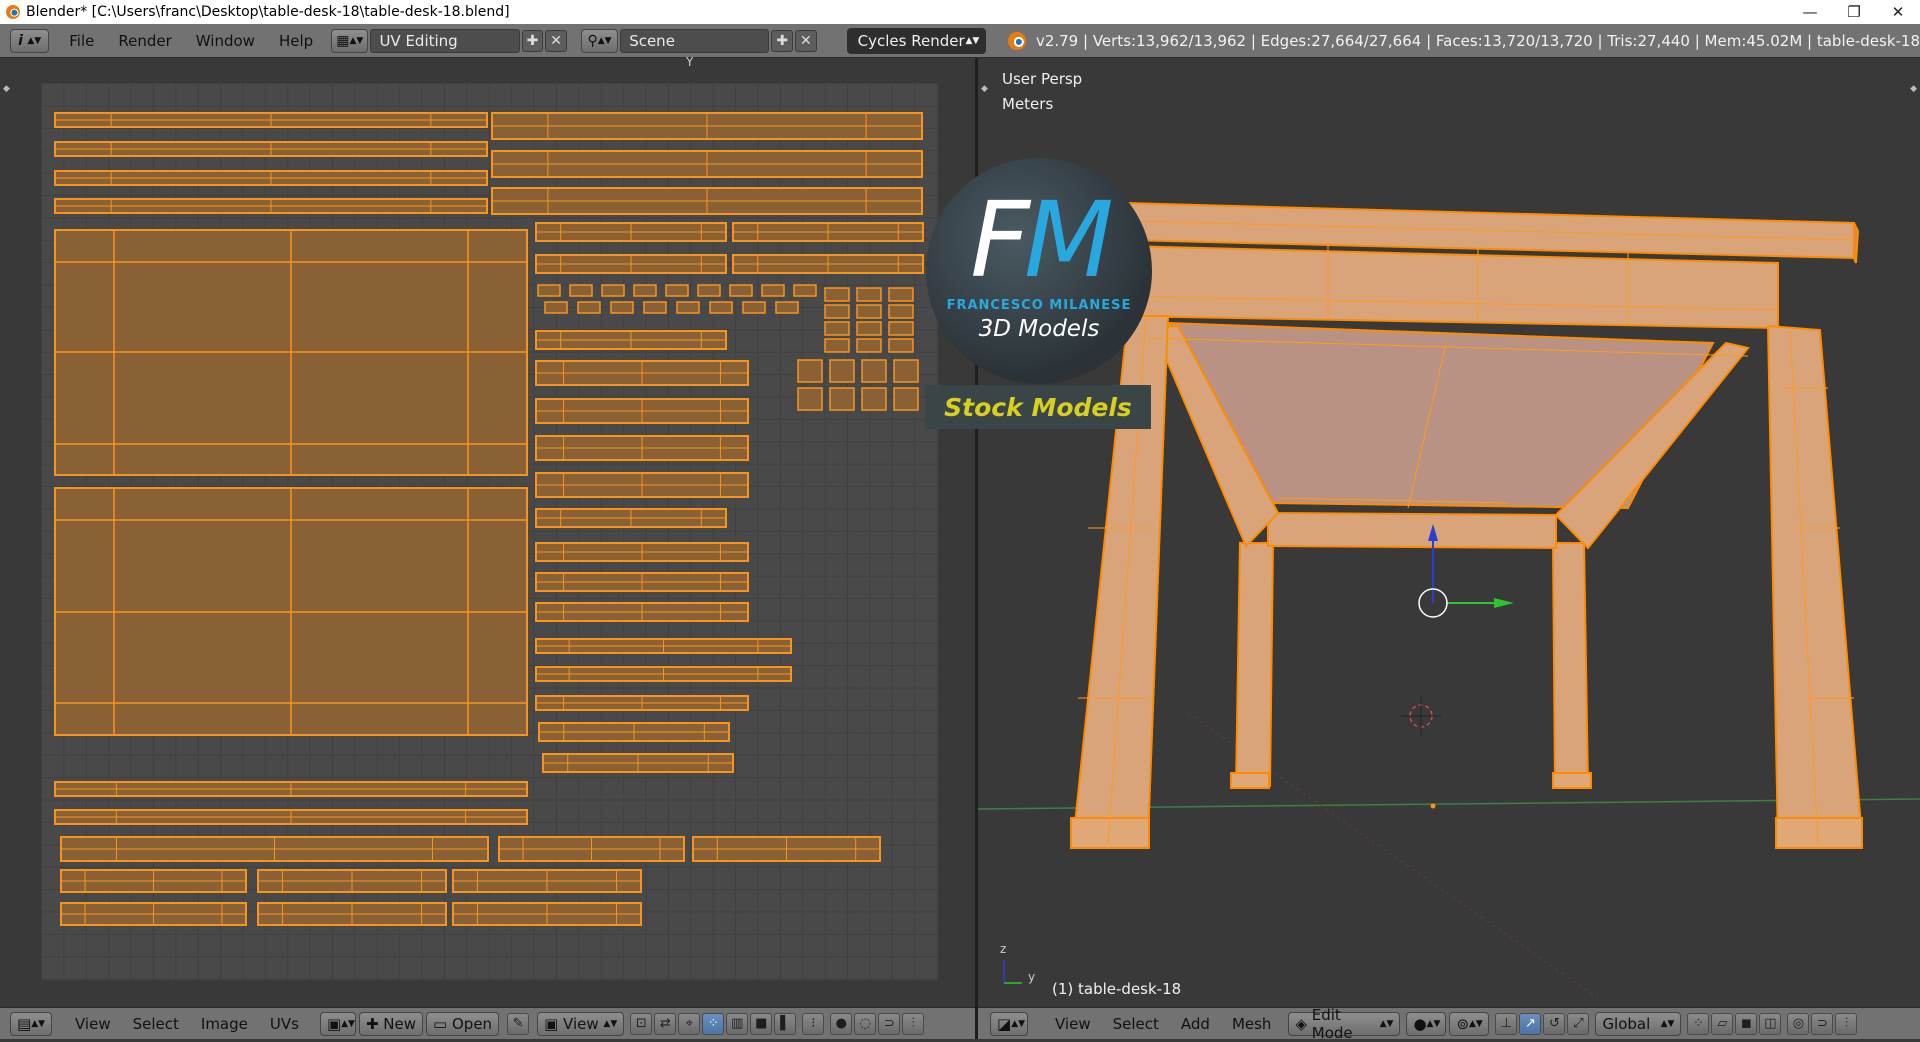 The height and width of the screenshot is (1042, 1920). I want to click on view3d-menu-view: View, so click(1073, 1024).